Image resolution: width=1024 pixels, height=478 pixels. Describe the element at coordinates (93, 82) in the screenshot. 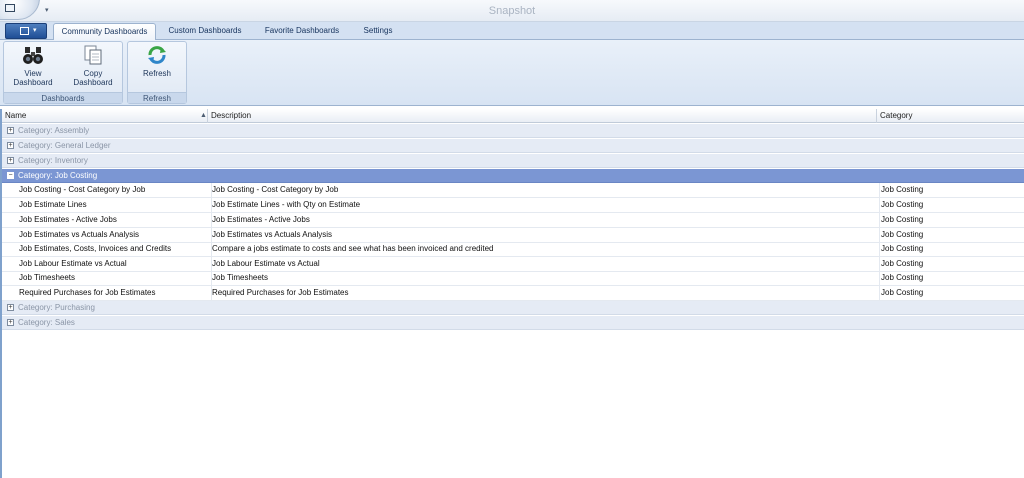

I see `copy-dashboard-label-2: Dashboard` at that location.